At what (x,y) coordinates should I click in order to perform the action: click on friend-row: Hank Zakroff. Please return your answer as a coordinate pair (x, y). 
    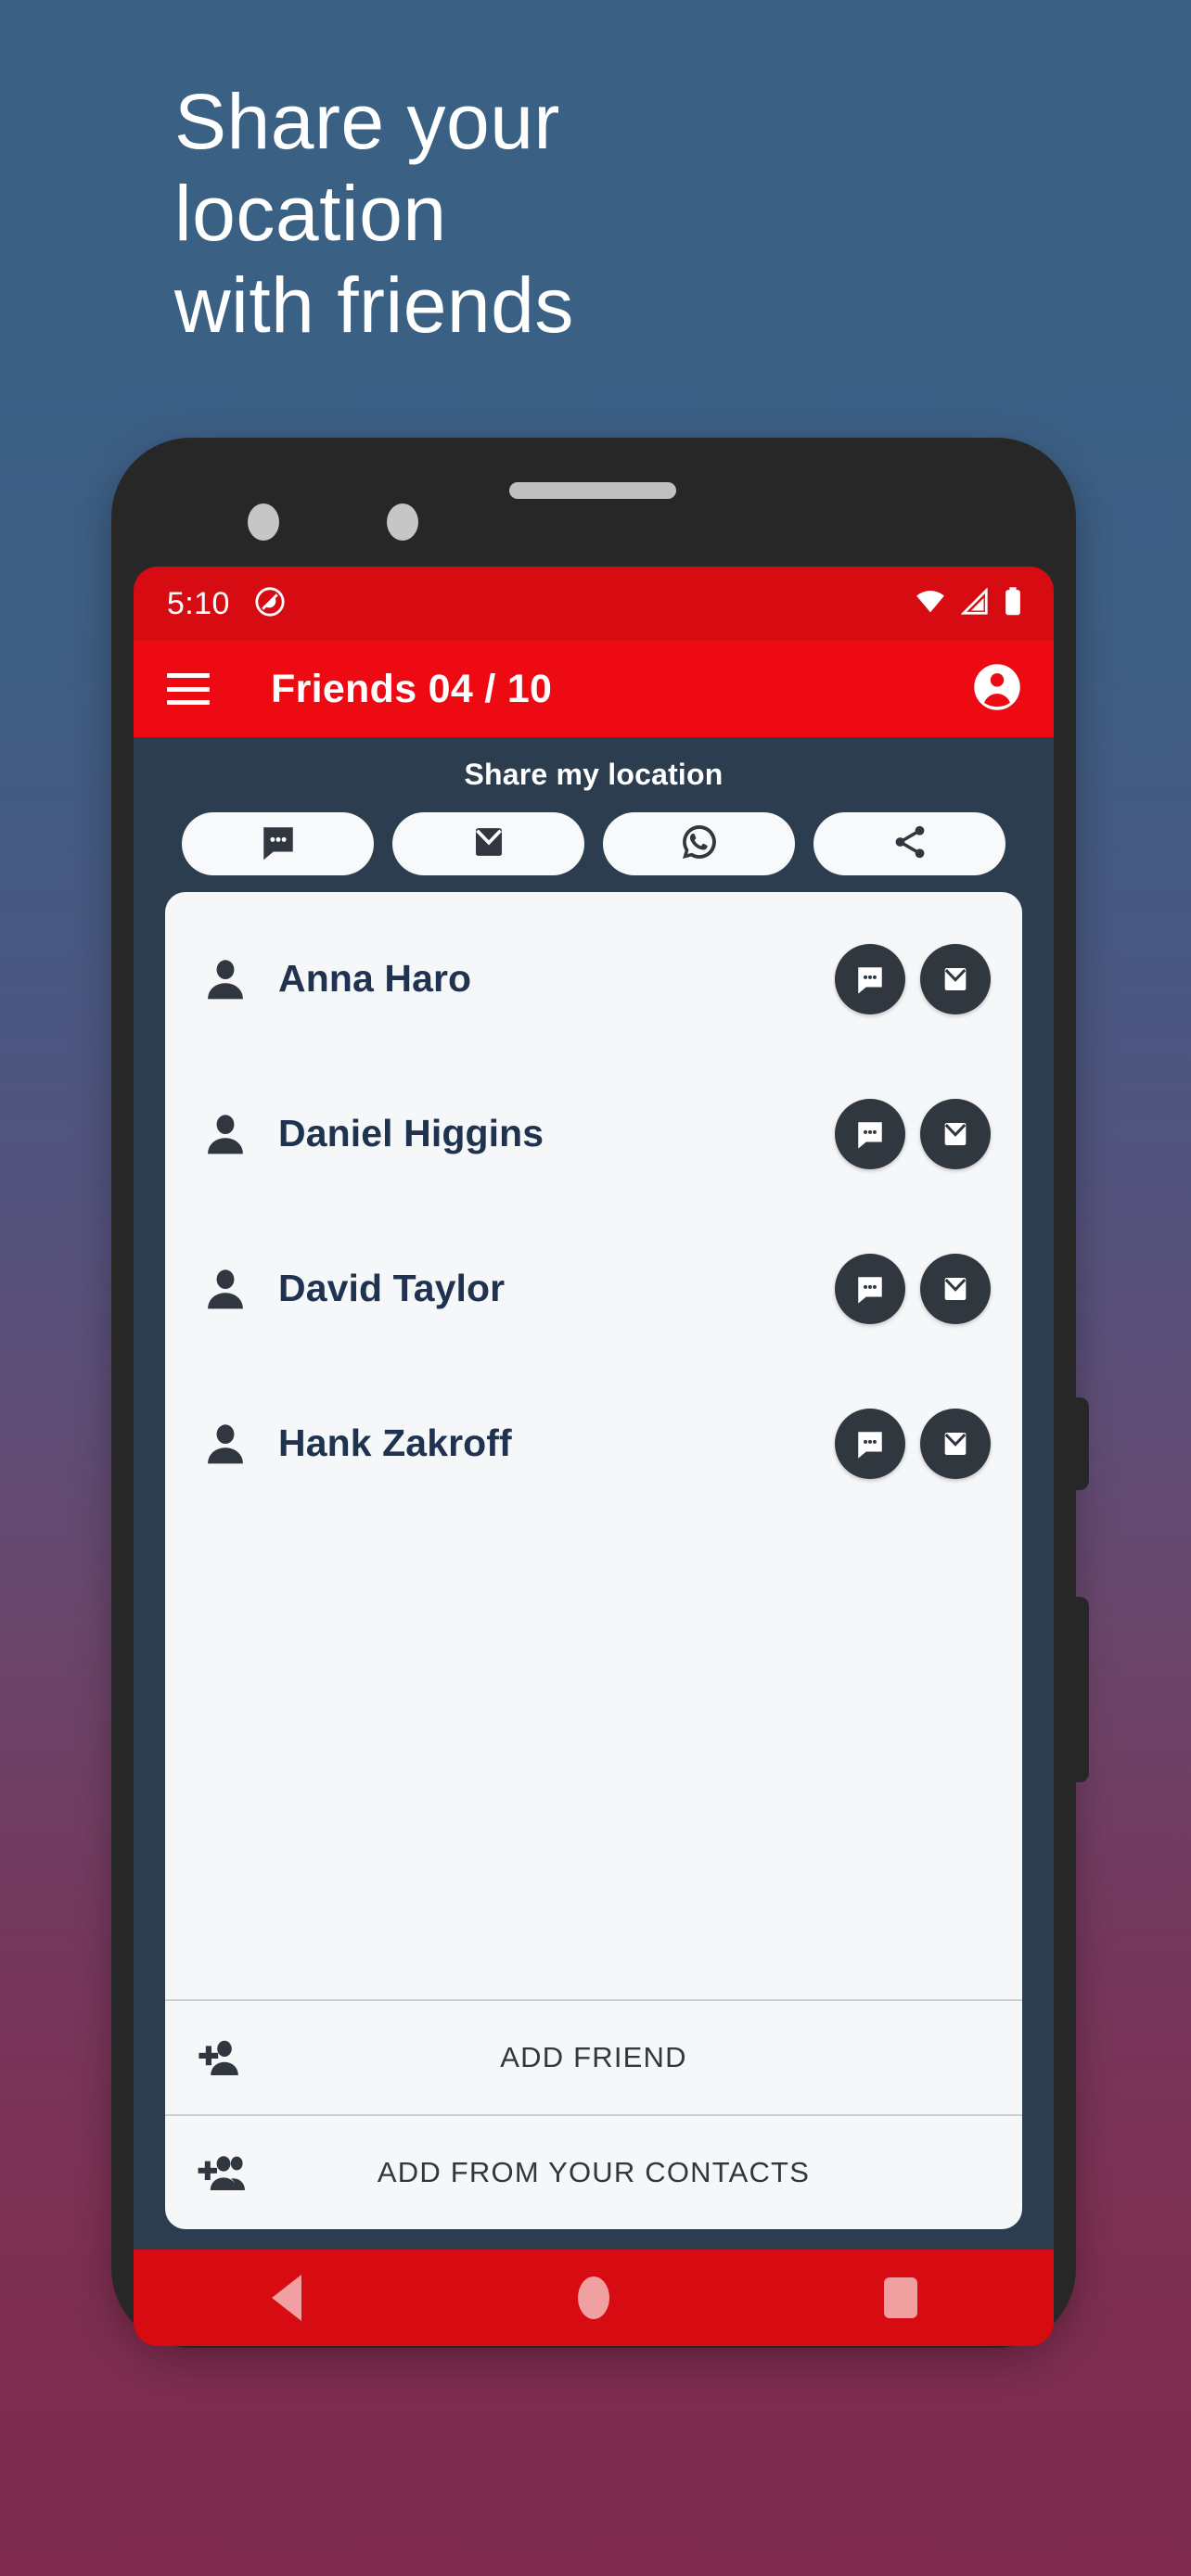
    Looking at the image, I should click on (593, 1444).